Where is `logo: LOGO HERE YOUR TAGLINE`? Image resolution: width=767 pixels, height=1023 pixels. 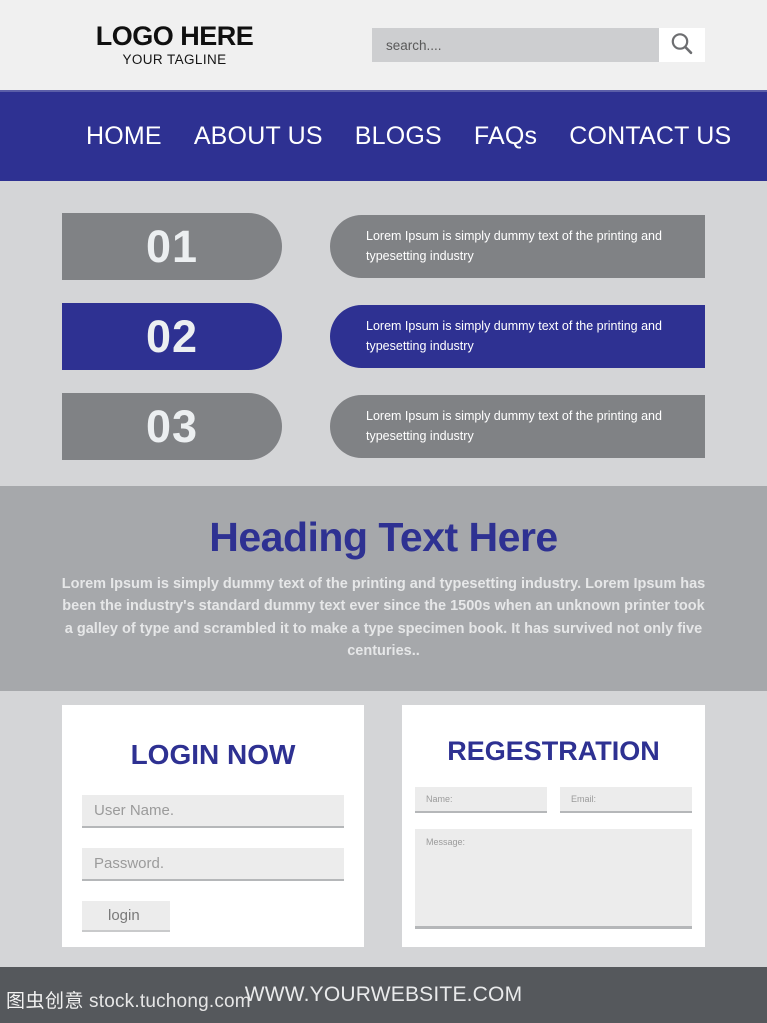 logo: LOGO HERE YOUR TAGLINE is located at coordinates (174, 44).